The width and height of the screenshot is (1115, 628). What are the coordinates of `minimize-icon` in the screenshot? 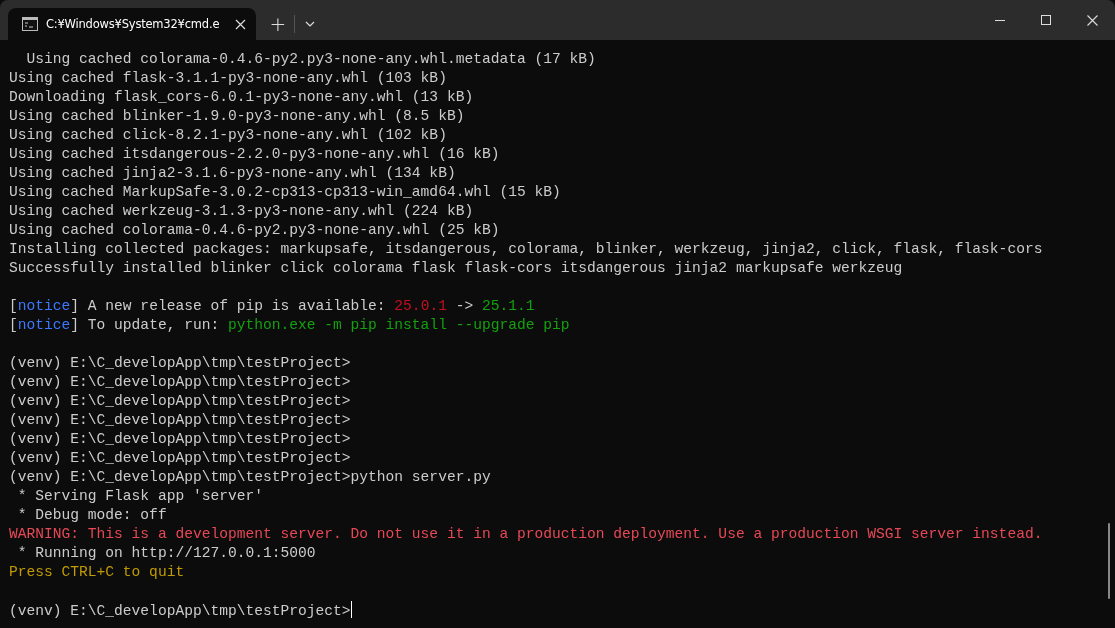 It's located at (1000, 20).